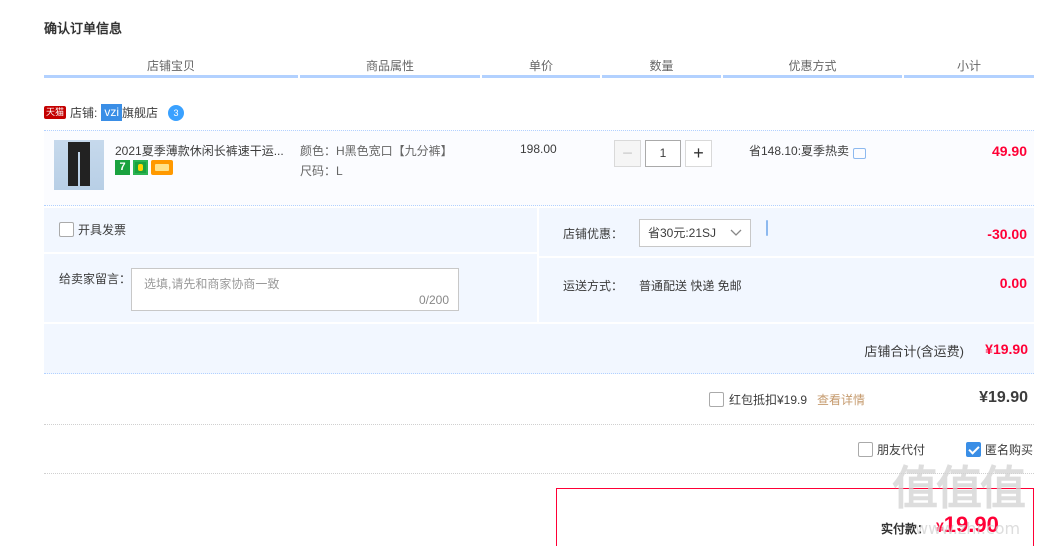 The image size is (1042, 546). What do you see at coordinates (812, 67) in the screenshot?
I see `col-header-promotion: 优惠方式` at bounding box center [812, 67].